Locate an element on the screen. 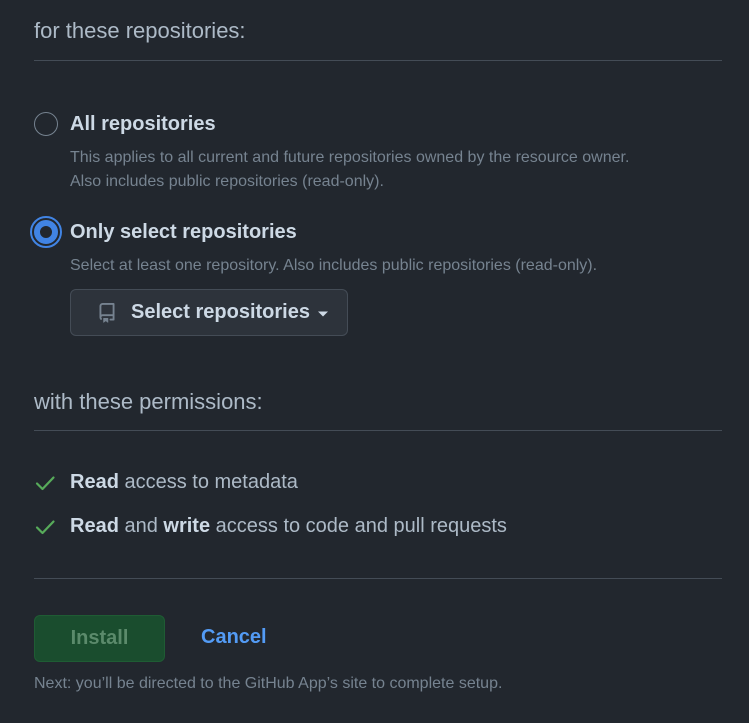 The image size is (749, 723). repositories-section-title: for these repositories: is located at coordinates (140, 30).